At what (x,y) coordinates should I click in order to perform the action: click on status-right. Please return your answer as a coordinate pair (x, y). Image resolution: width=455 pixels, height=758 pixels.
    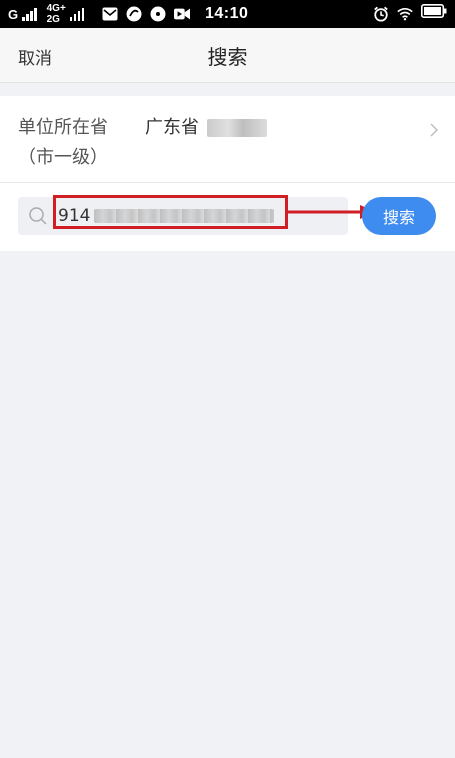
    Looking at the image, I should click on (410, 13).